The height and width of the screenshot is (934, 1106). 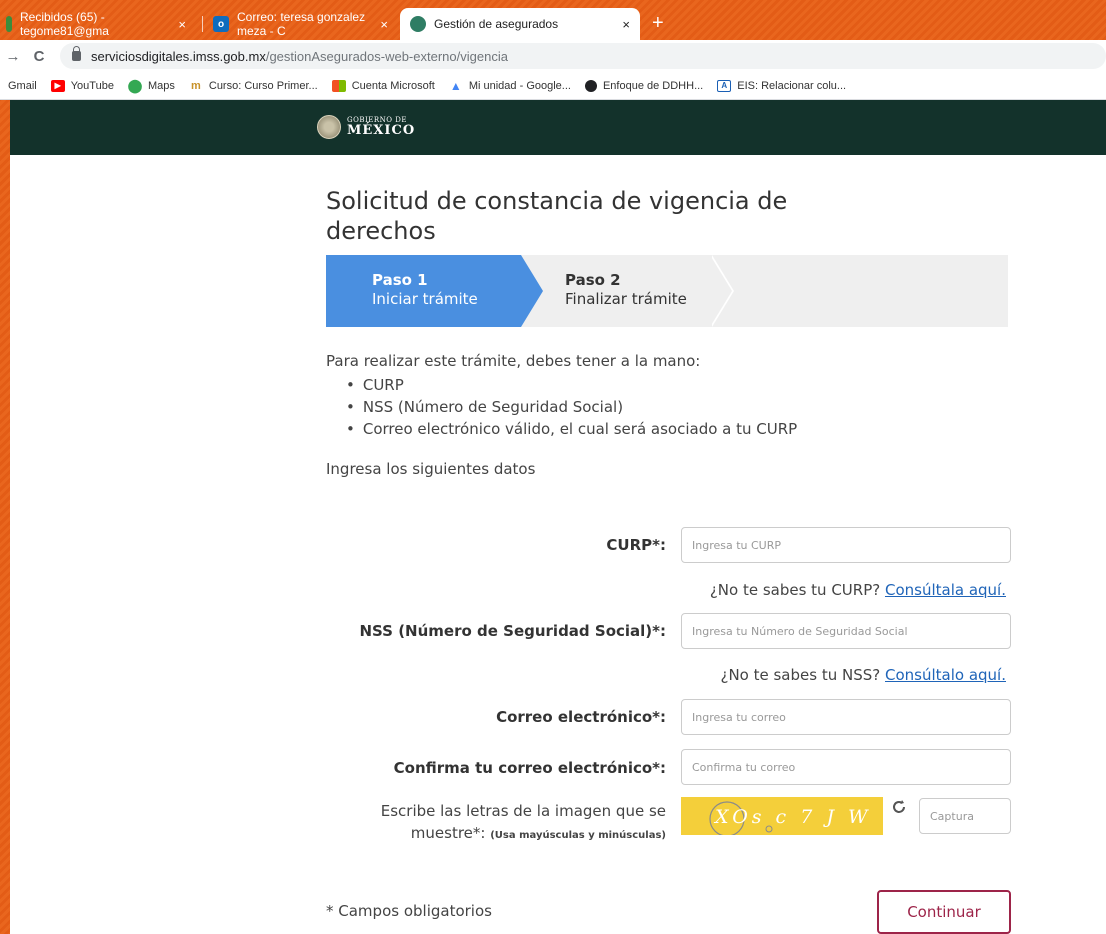 I want to click on url-host: serviciosdigitales.imss.gob.mx, so click(x=178, y=56).